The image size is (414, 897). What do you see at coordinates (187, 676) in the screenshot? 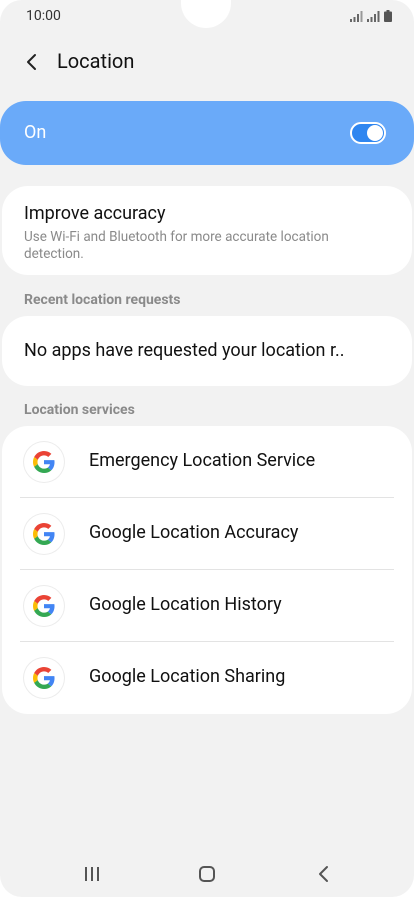
I see `service-label: Google Location Sharing` at bounding box center [187, 676].